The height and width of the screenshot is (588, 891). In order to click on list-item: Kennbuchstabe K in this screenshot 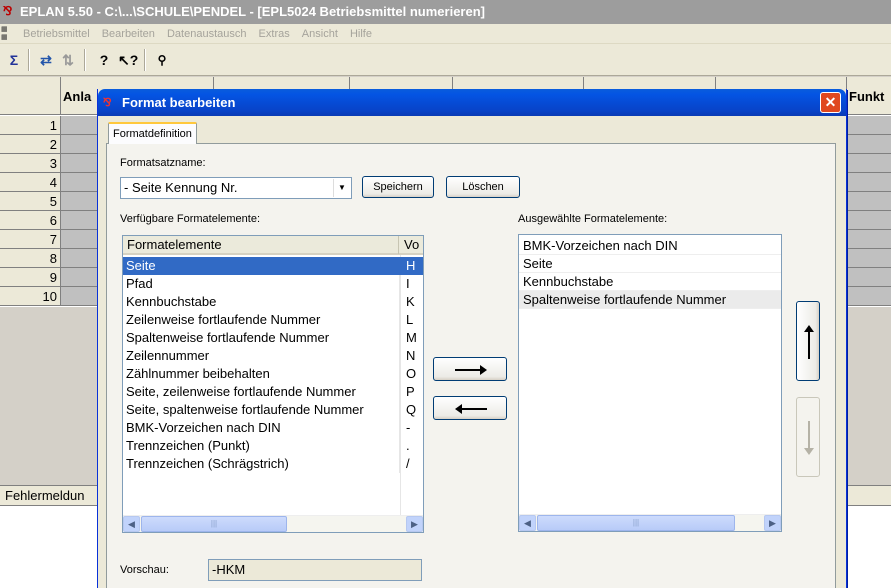, I will do `click(273, 302)`.